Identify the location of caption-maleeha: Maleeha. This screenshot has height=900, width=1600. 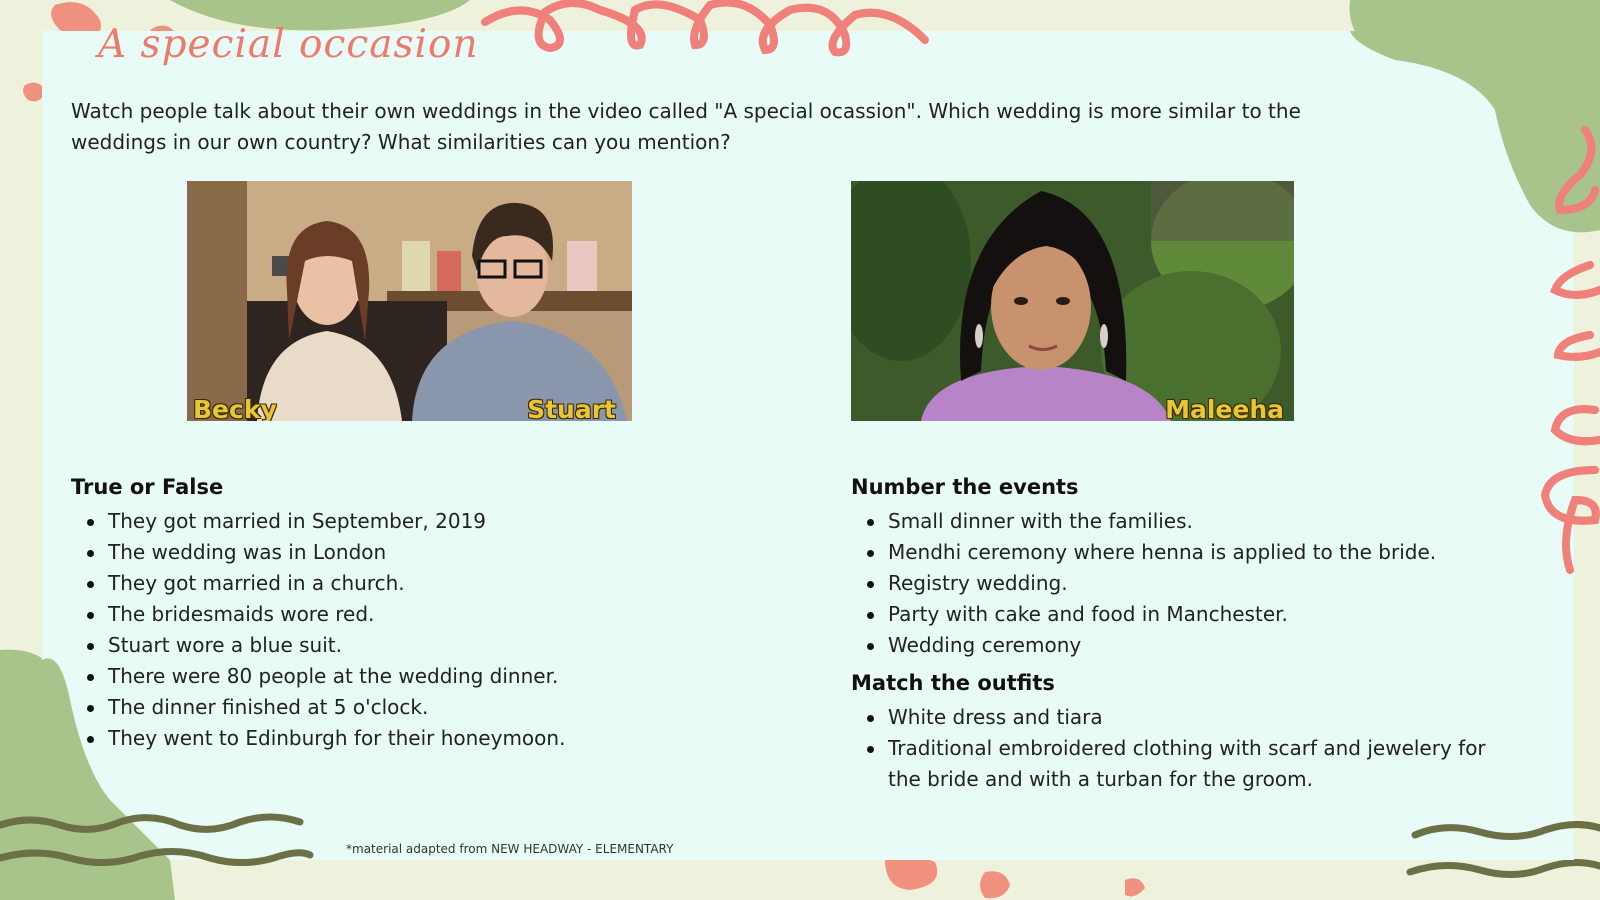
(1224, 408).